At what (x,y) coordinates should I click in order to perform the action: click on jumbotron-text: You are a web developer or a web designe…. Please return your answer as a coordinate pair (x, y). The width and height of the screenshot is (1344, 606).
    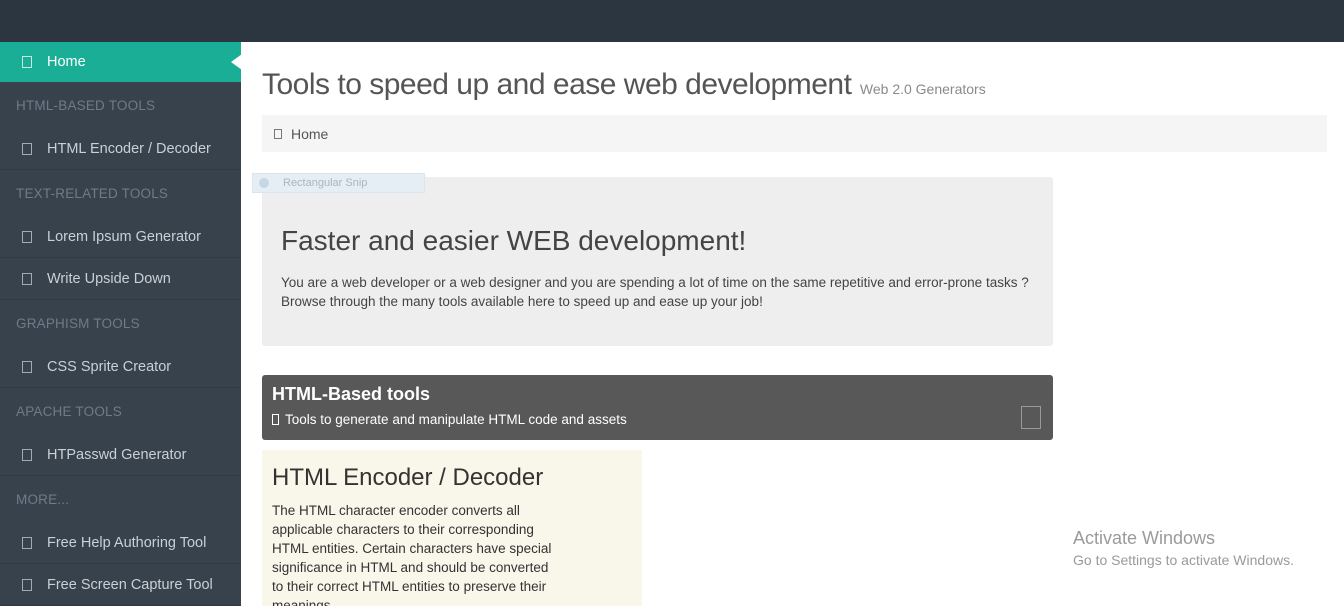
    Looking at the image, I should click on (655, 292).